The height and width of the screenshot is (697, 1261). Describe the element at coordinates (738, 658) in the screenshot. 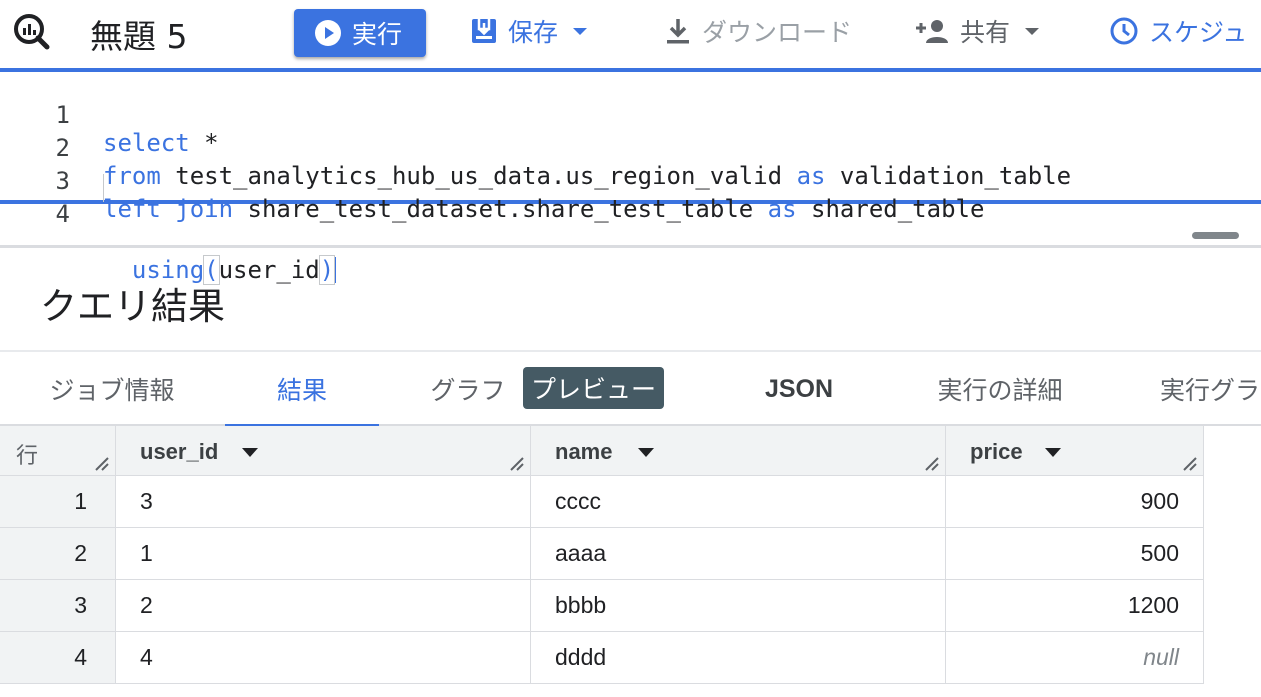

I see `table-cell: dddd` at that location.